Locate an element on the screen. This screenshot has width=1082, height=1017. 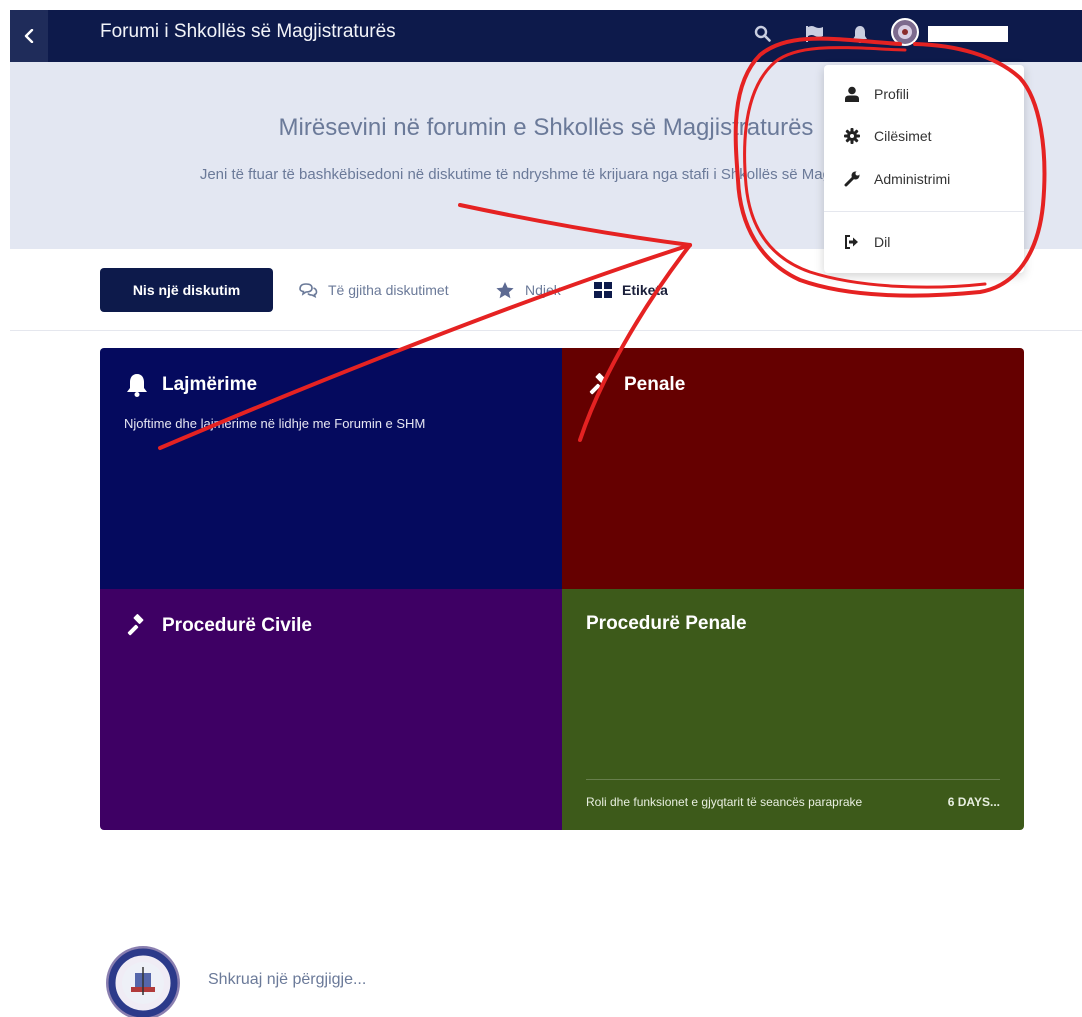
menu-item-label: Profili is located at coordinates (892, 94).